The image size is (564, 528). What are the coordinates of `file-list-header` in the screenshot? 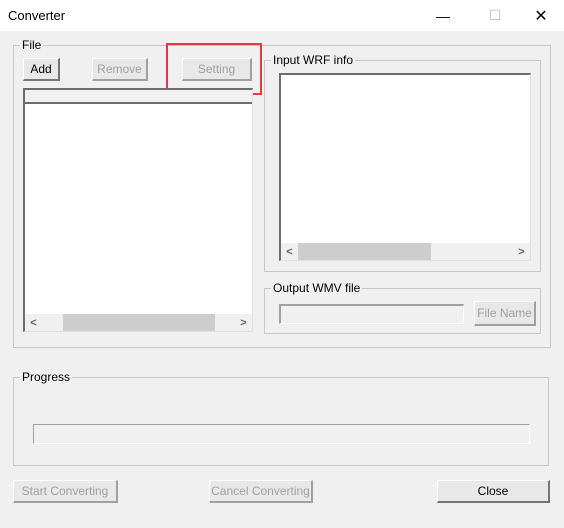 It's located at (138, 97).